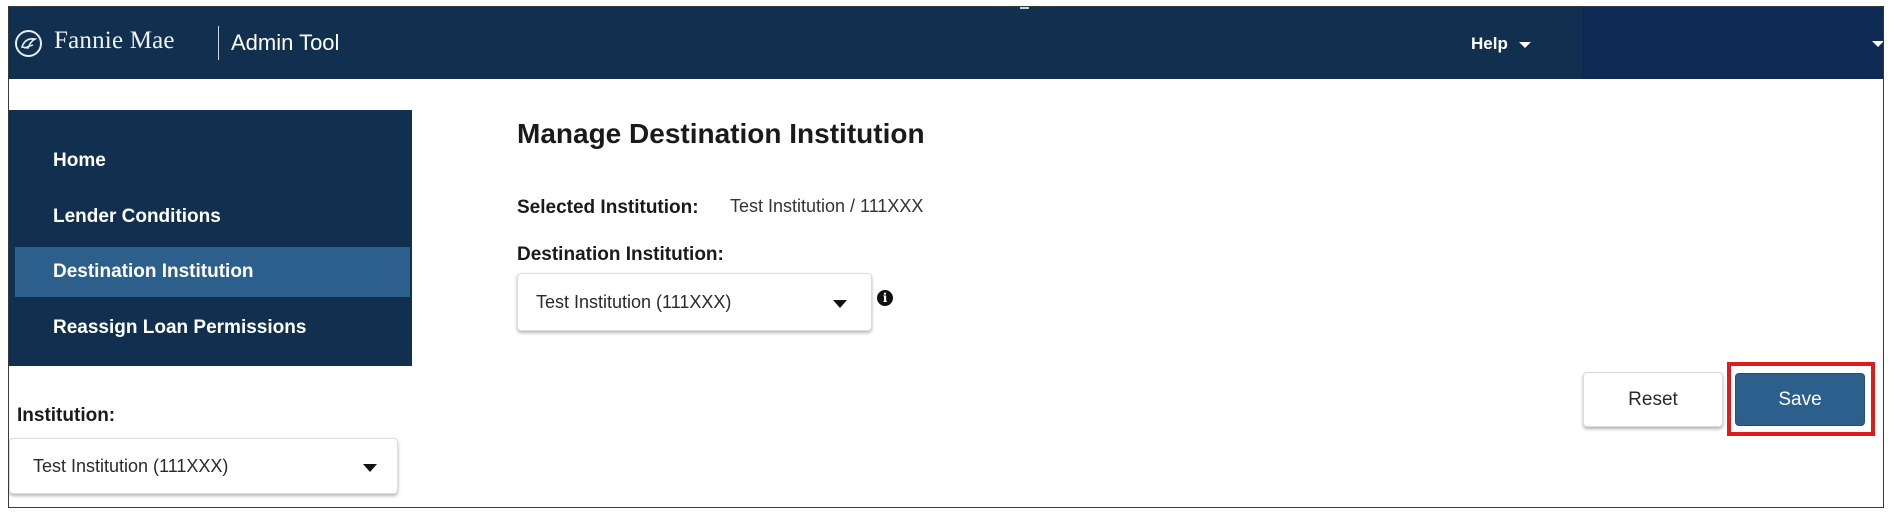  Describe the element at coordinates (634, 301) in the screenshot. I see `destination-select-value: Test Institution (111XXX)` at that location.